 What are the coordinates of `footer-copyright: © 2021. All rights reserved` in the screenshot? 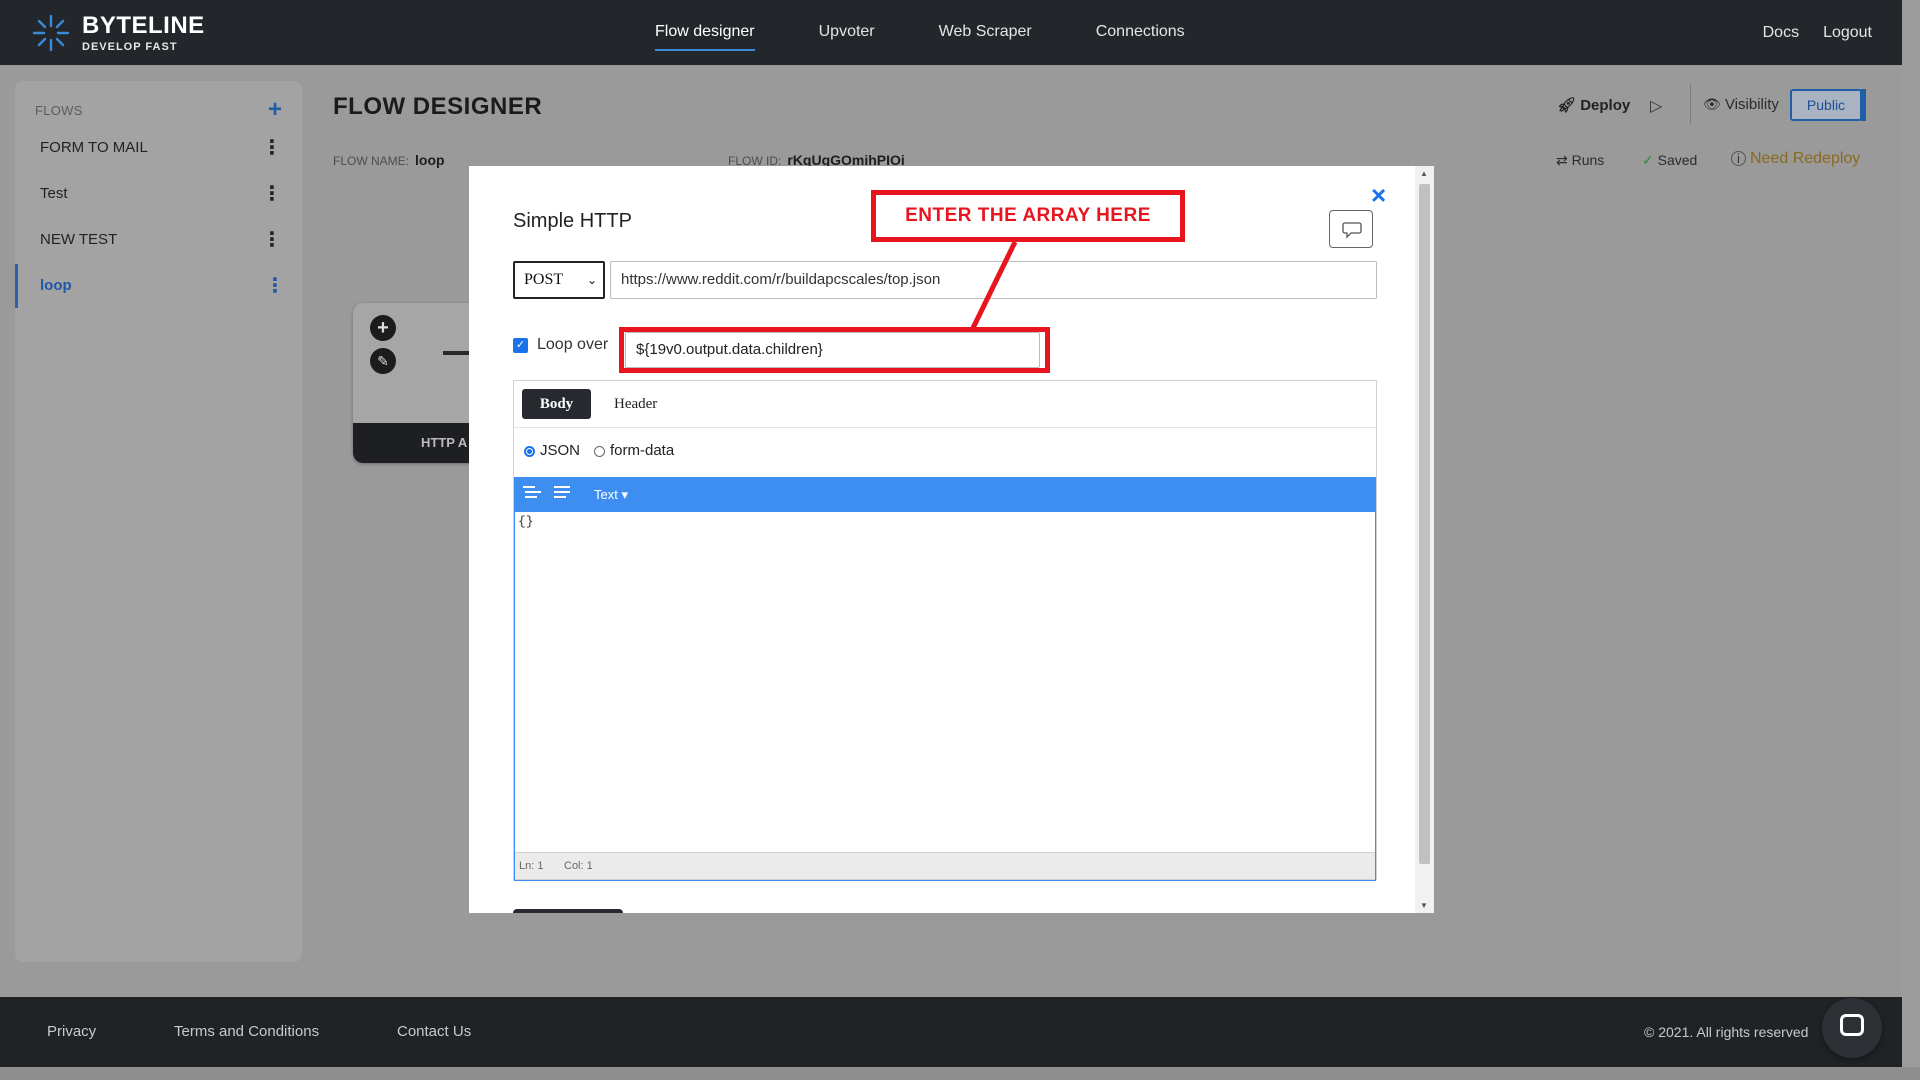 It's located at (1726, 1032).